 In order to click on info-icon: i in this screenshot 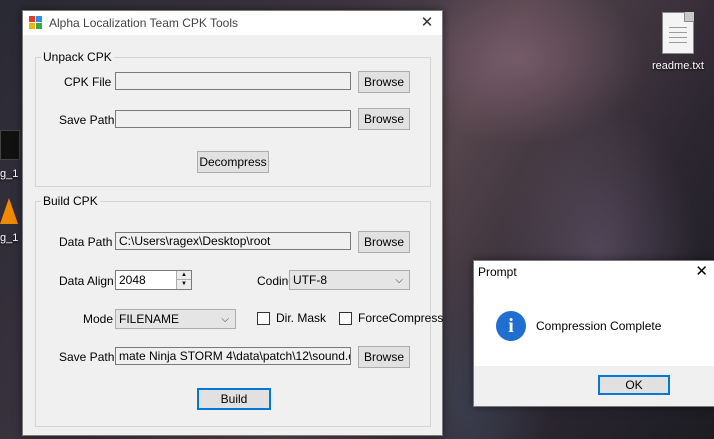, I will do `click(511, 326)`.